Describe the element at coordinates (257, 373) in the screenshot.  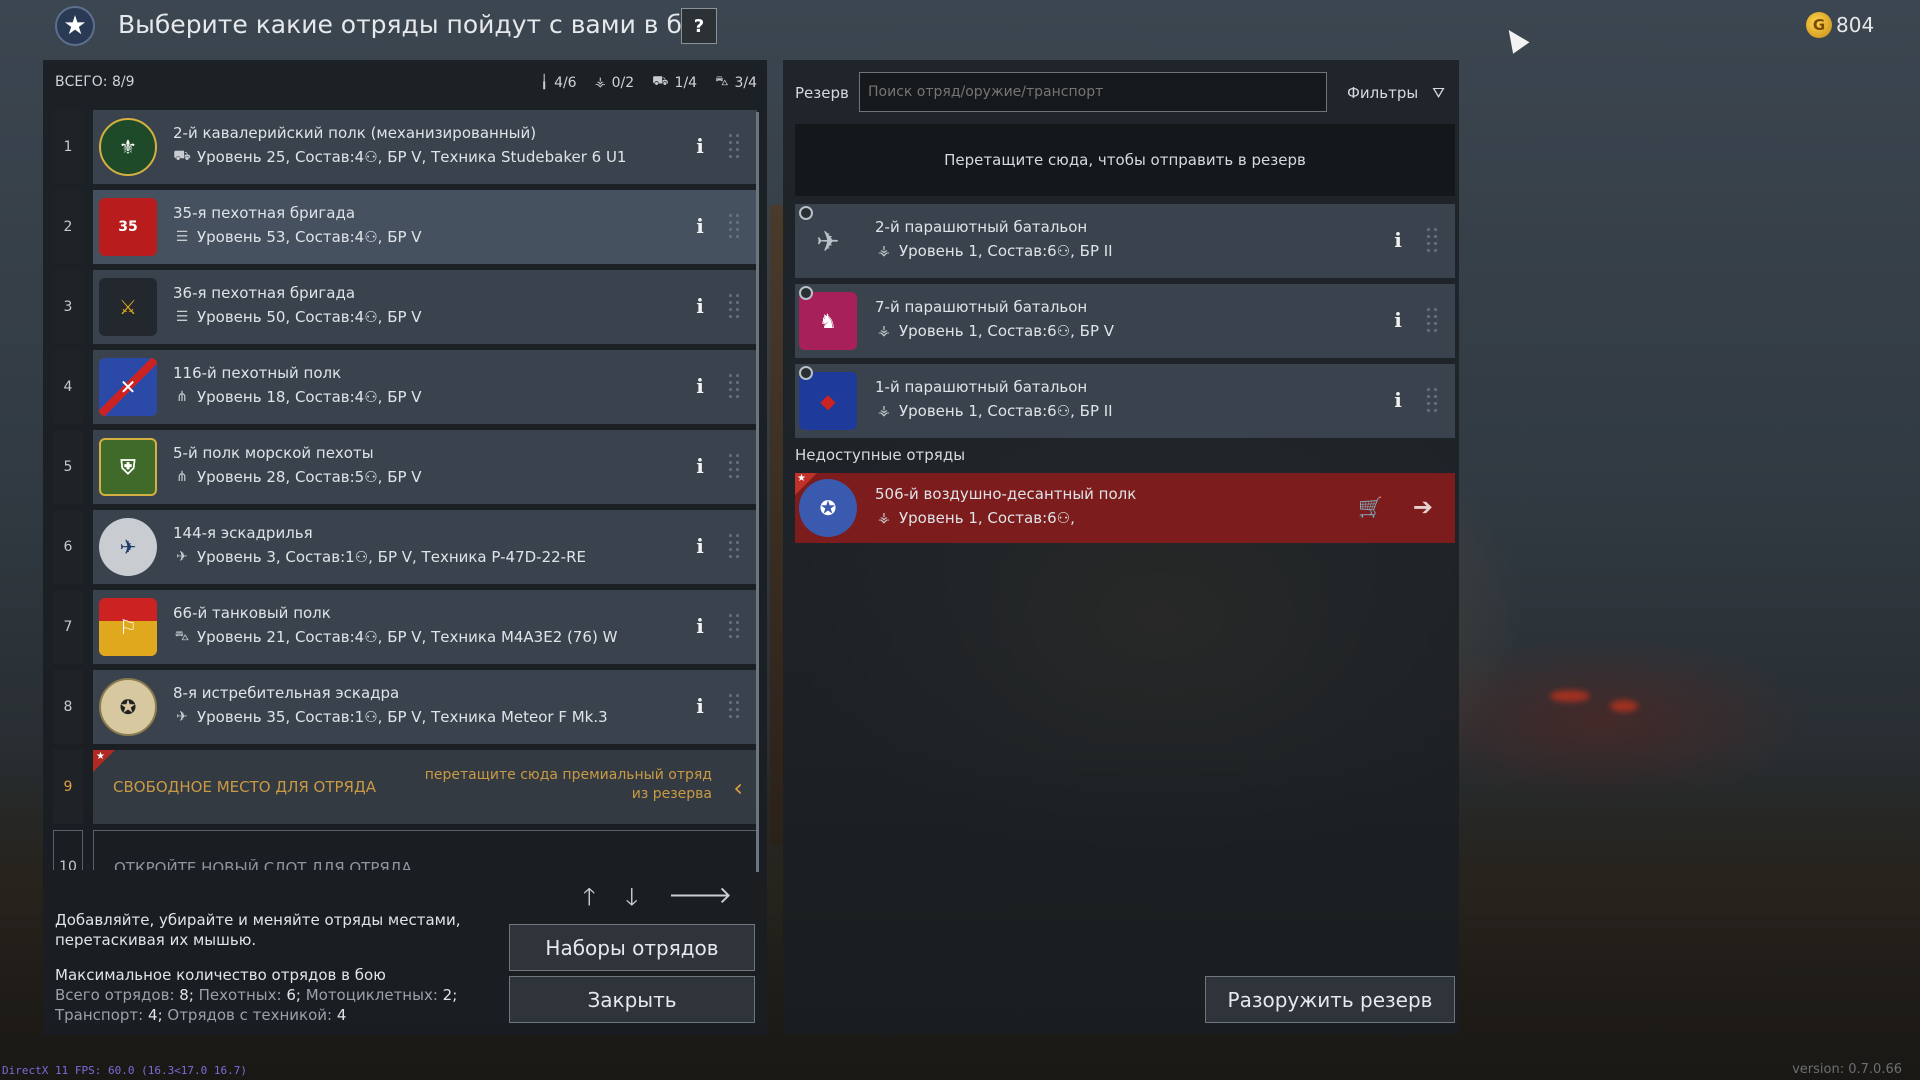
I see `squad-name: 116-й пехотный полк` at that location.